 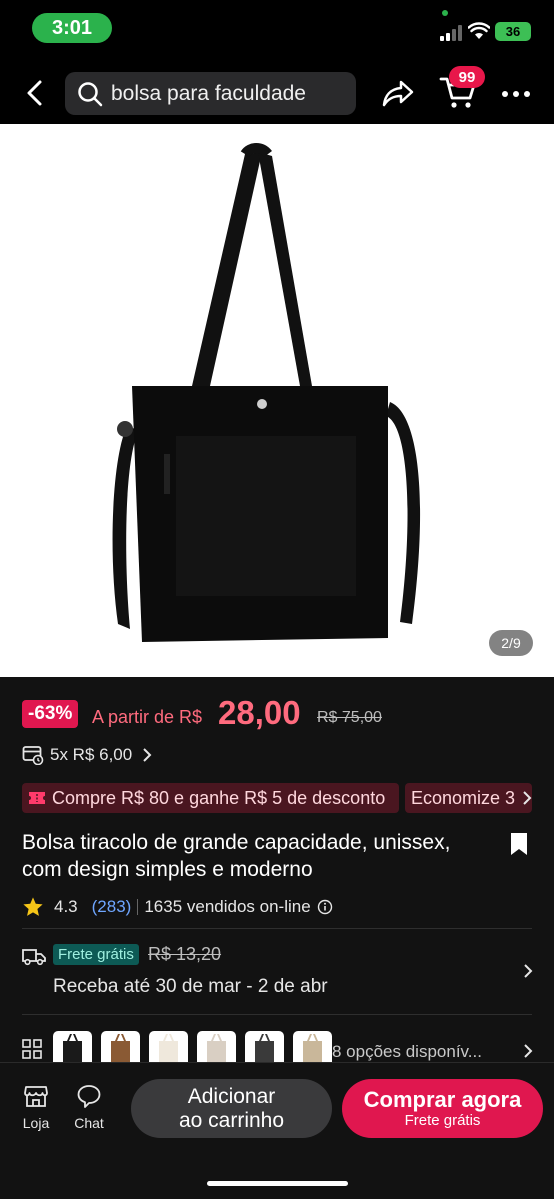 What do you see at coordinates (36, 1123) in the screenshot?
I see `store-label: Loja` at bounding box center [36, 1123].